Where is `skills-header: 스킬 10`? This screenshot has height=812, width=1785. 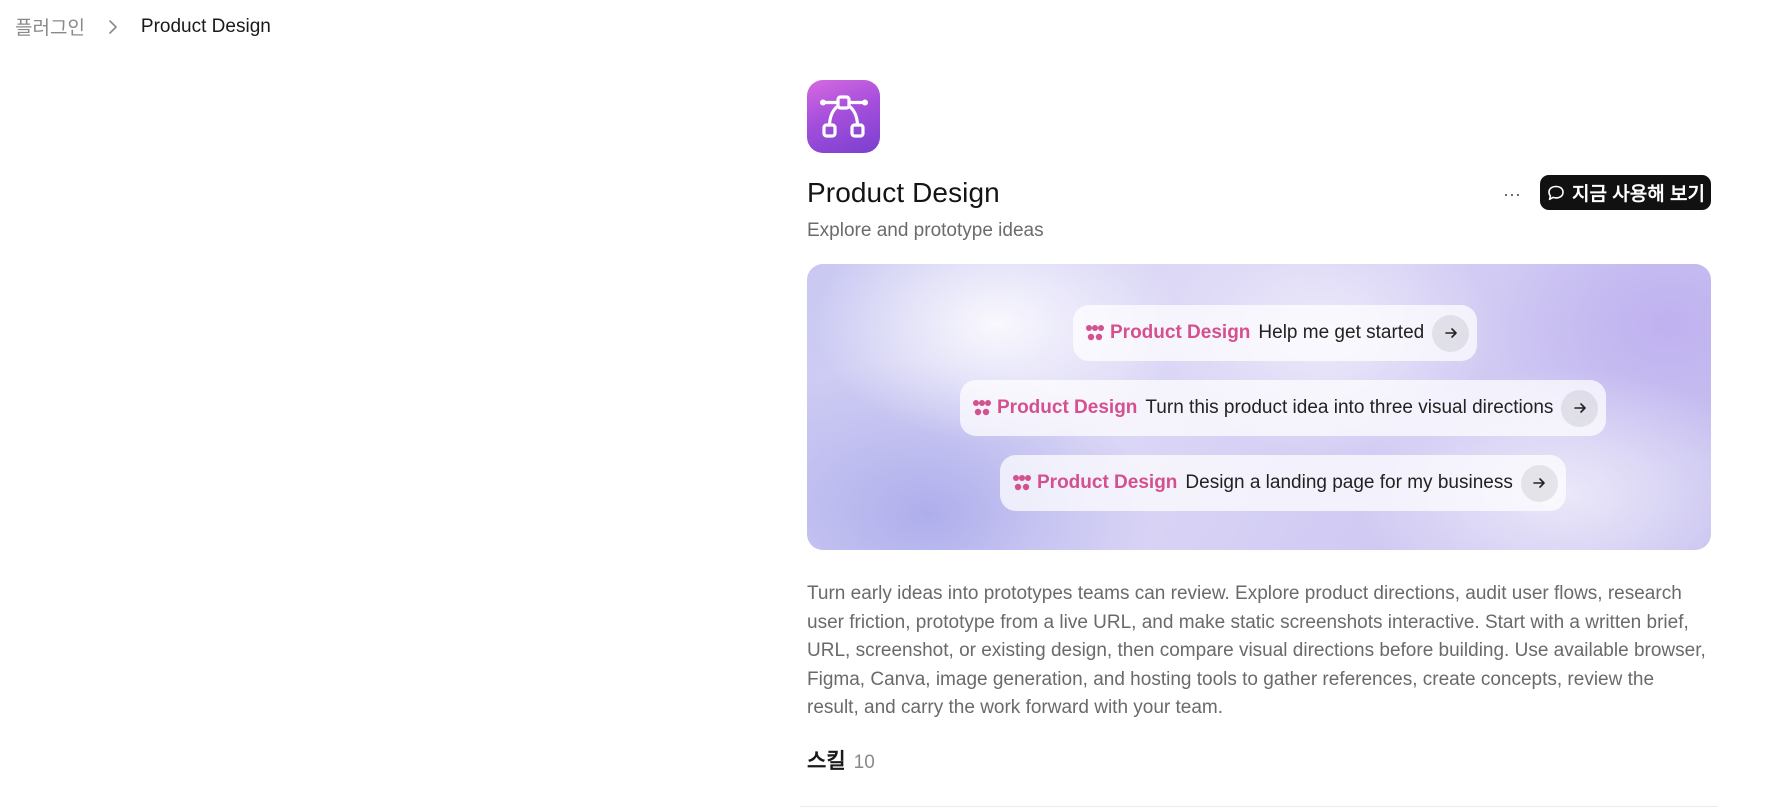 skills-header: 스킬 10 is located at coordinates (1259, 760).